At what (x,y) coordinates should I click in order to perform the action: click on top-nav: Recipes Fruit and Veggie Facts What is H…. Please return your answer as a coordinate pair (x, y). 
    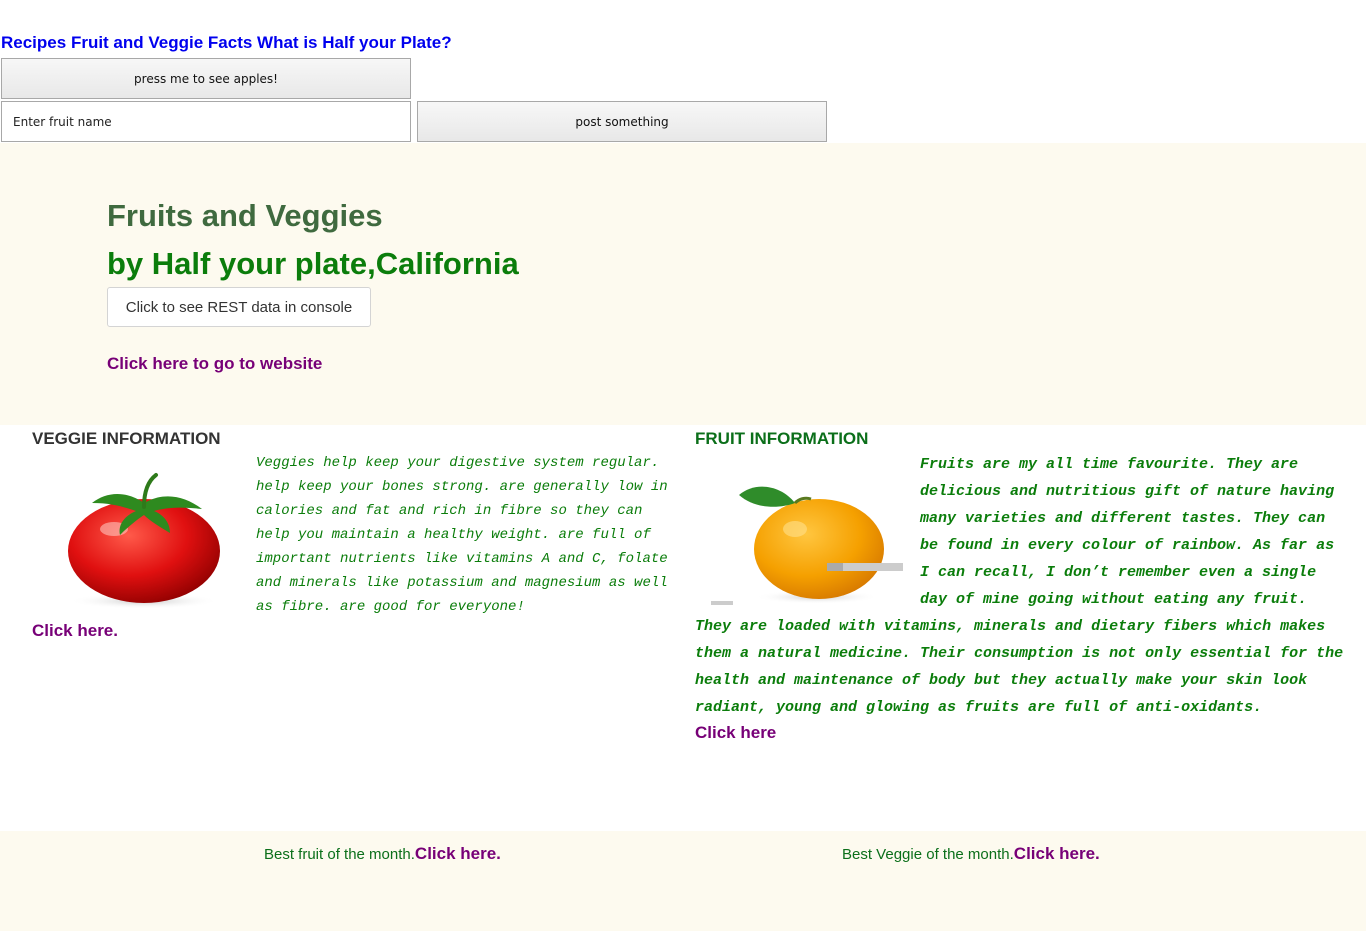
    Looking at the image, I should click on (226, 43).